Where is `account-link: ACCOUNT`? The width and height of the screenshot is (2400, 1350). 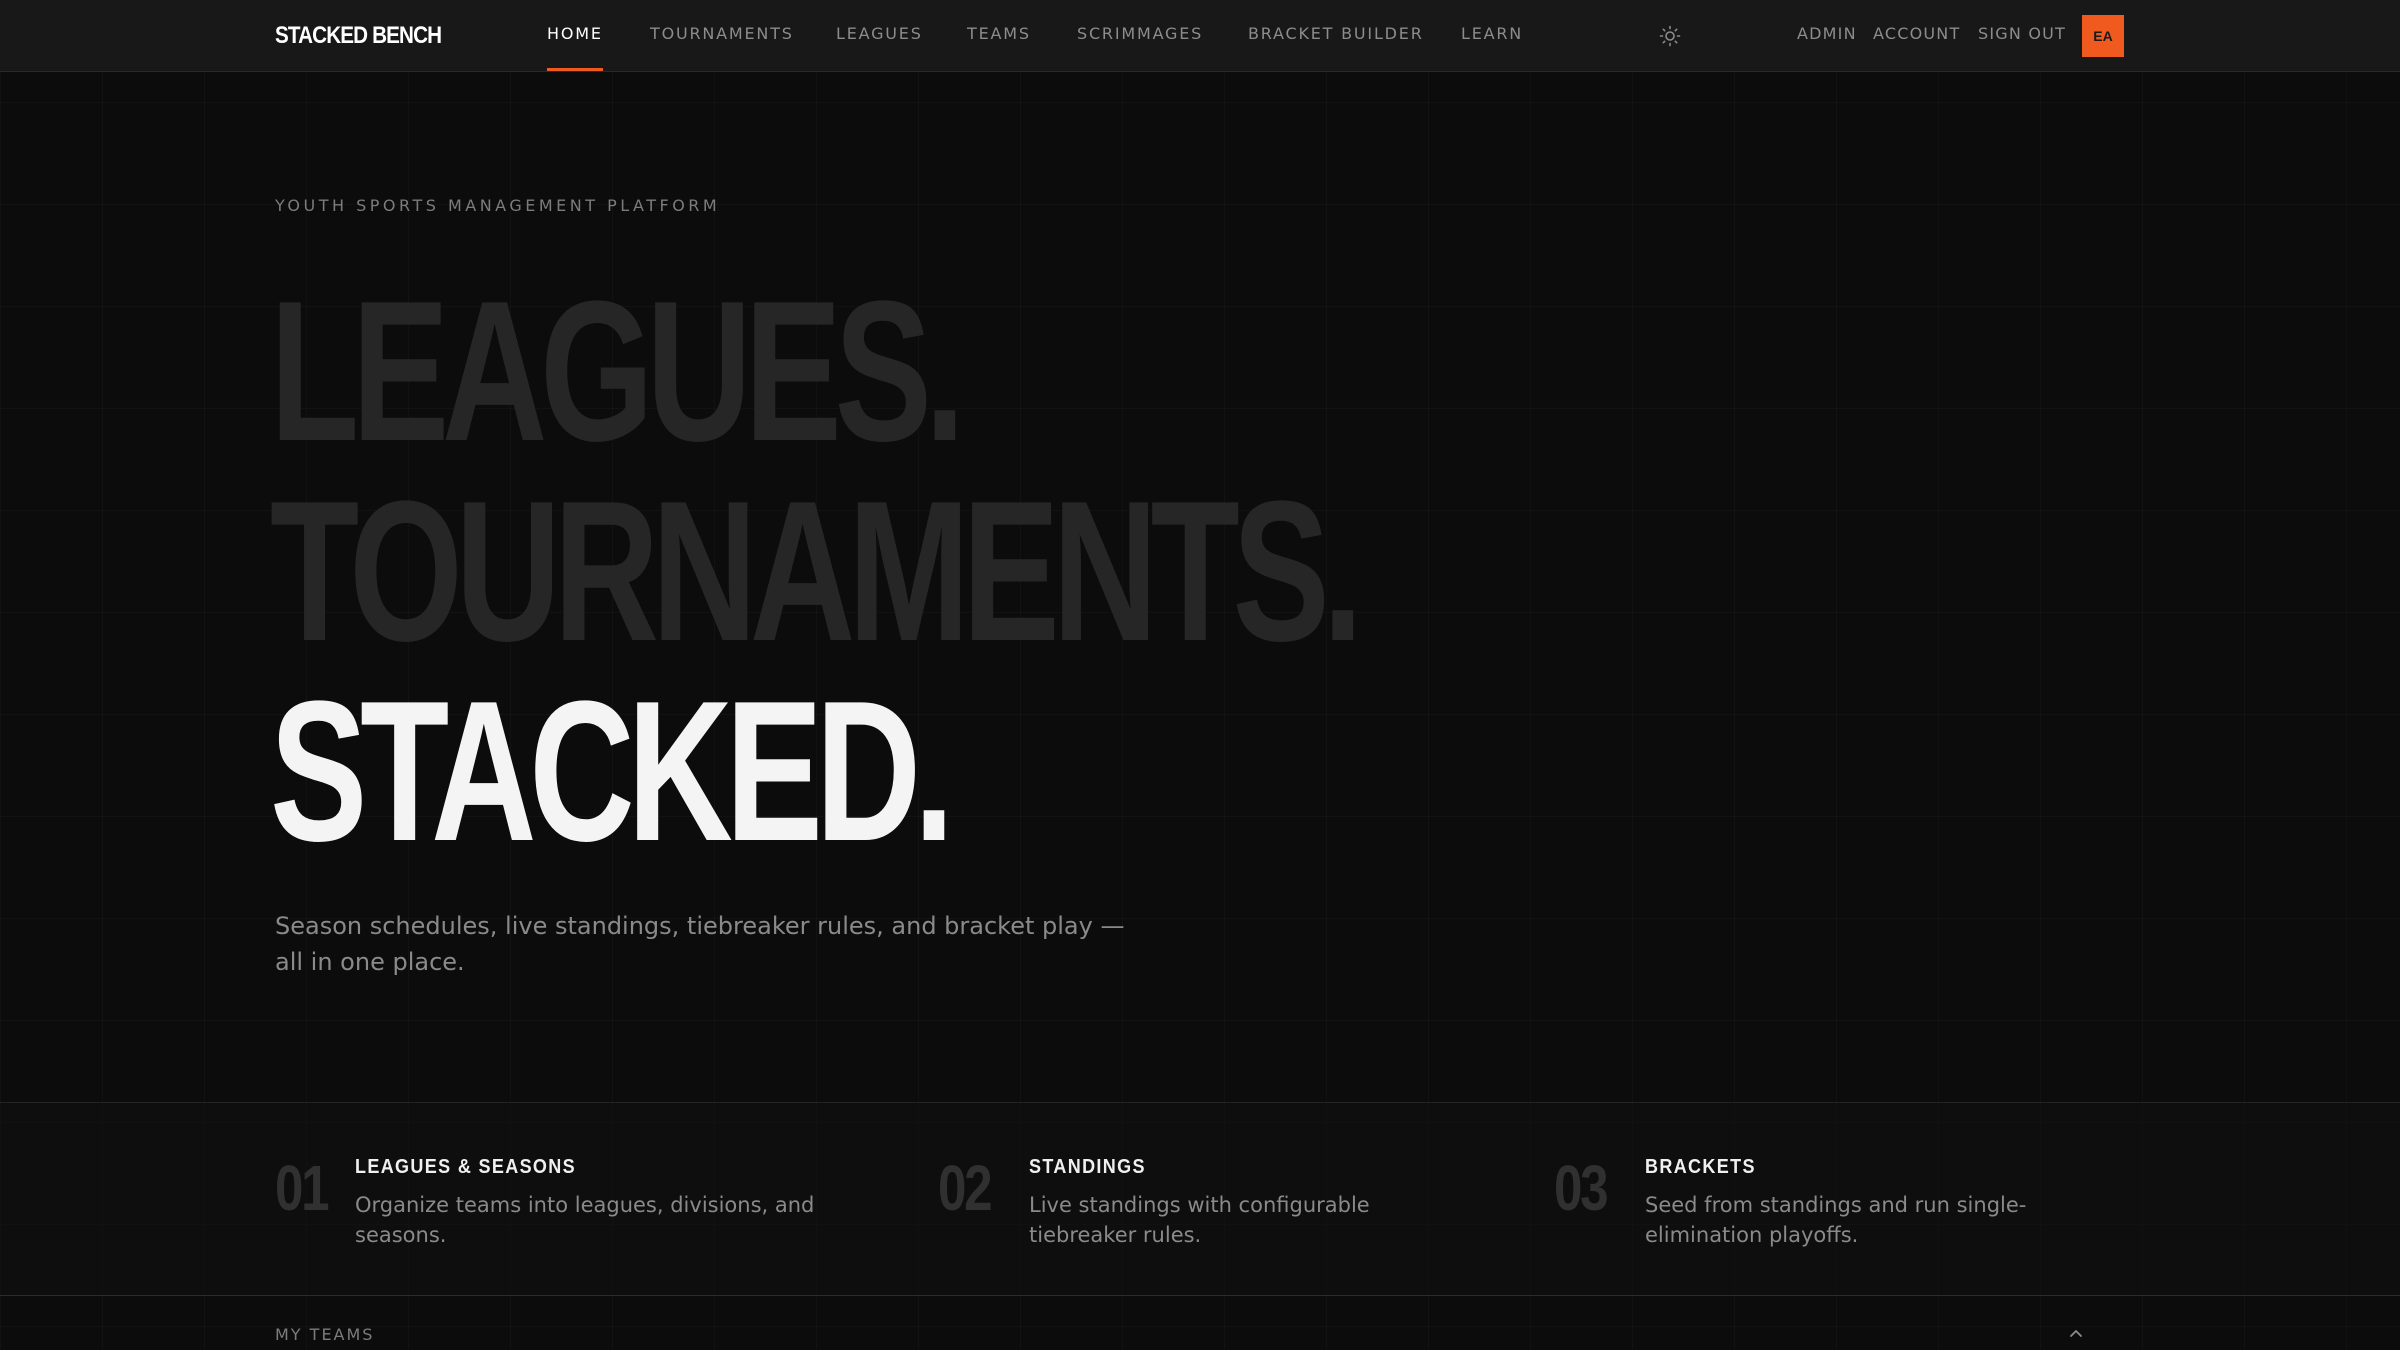 account-link: ACCOUNT is located at coordinates (1916, 33).